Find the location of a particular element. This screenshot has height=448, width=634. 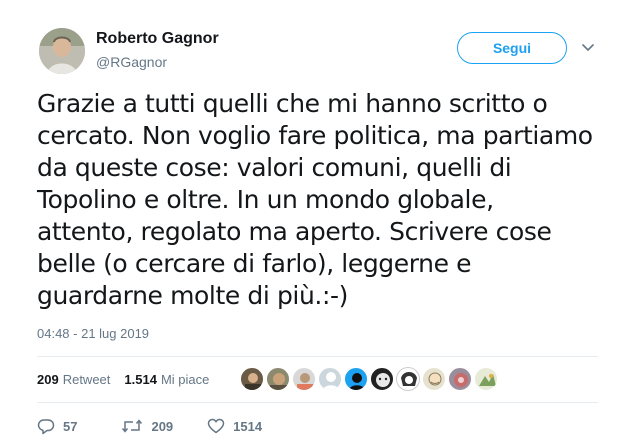

tweet-text-line: da queste cose: valori comuni, quelli di is located at coordinates (274, 167).